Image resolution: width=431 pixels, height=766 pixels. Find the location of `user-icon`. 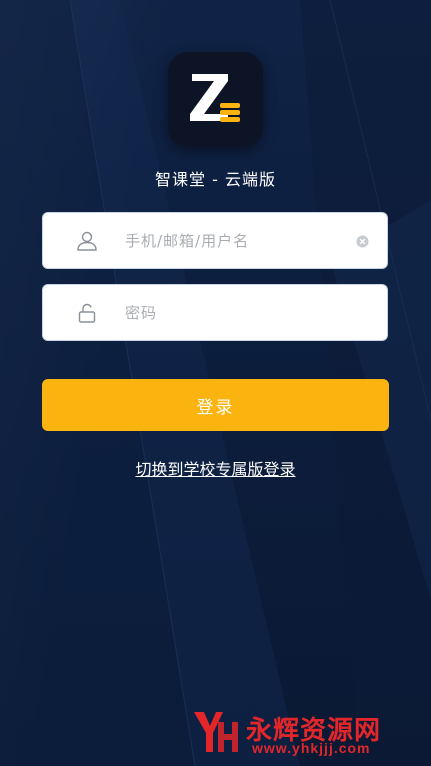

user-icon is located at coordinates (87, 241).